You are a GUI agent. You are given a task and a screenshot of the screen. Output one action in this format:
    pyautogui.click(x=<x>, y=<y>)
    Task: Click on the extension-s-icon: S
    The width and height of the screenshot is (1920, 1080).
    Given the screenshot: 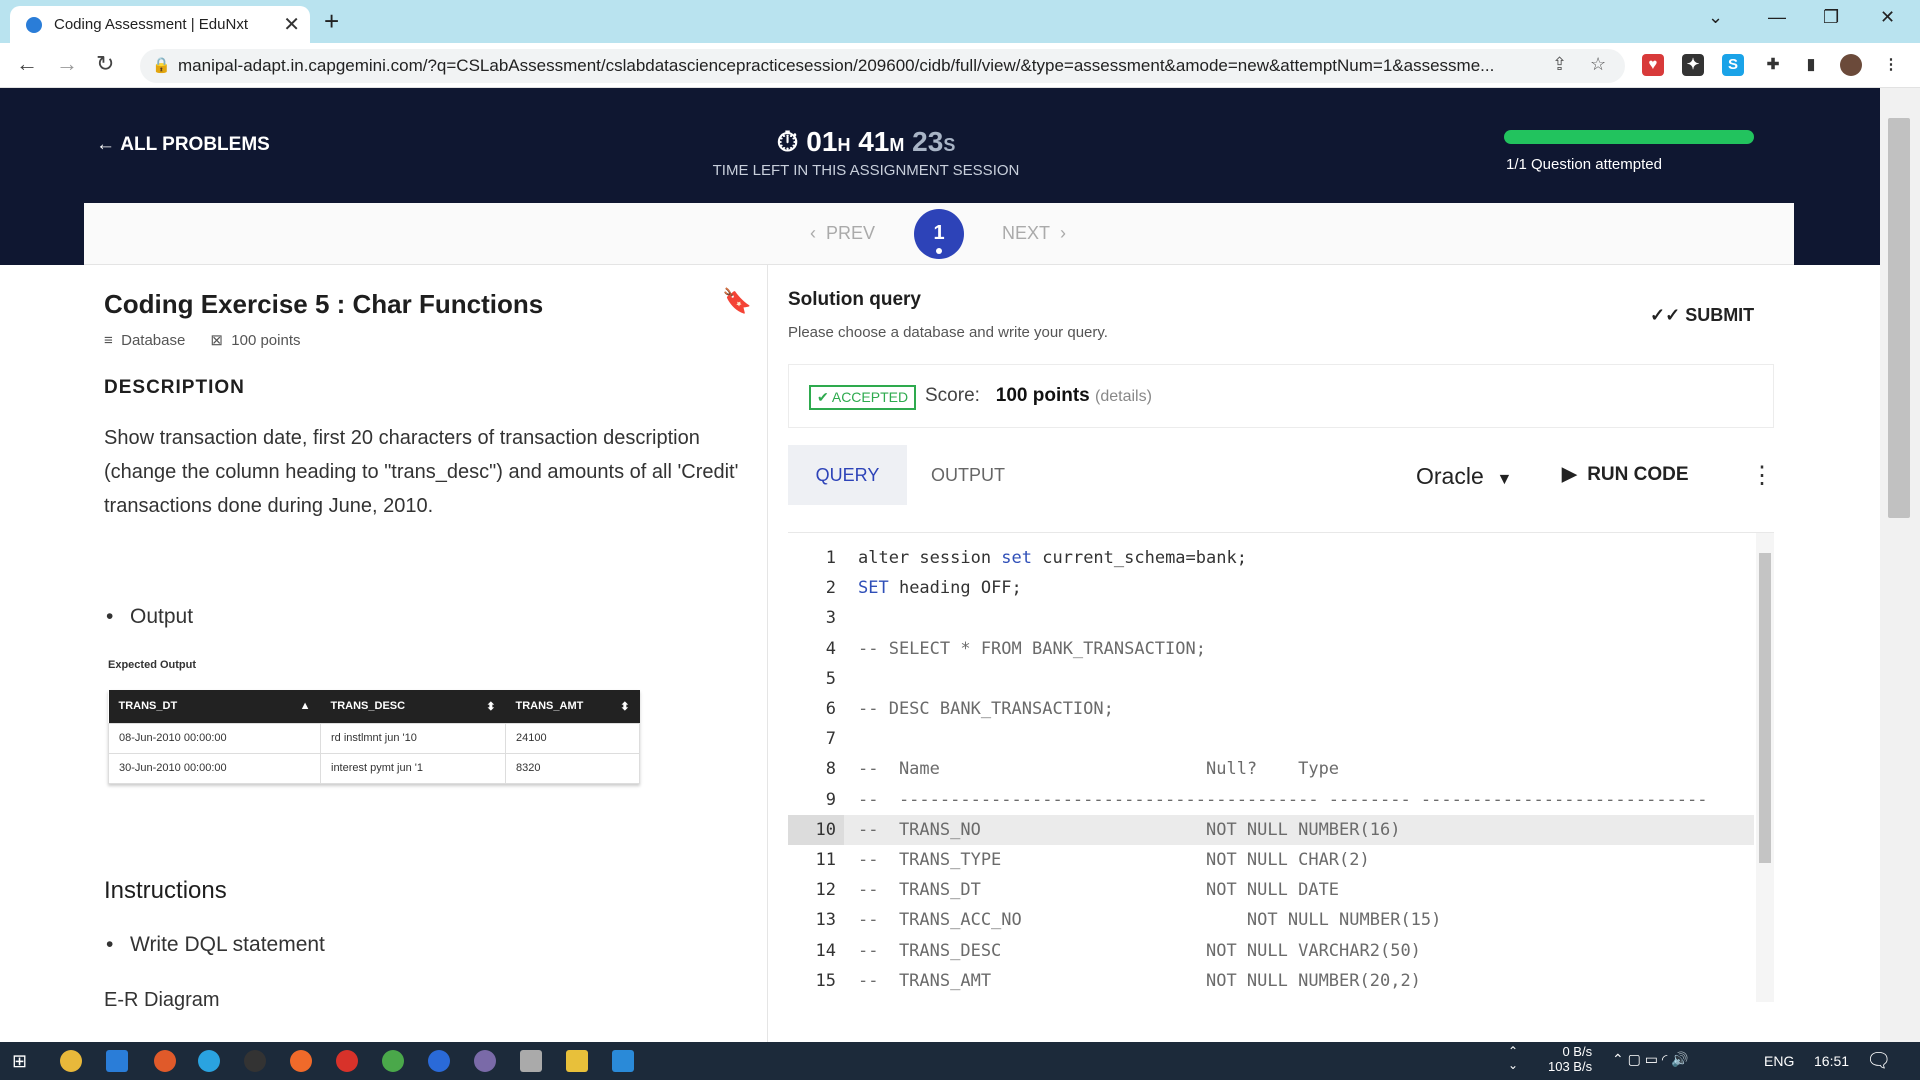 What is the action you would take?
    pyautogui.click(x=1733, y=65)
    